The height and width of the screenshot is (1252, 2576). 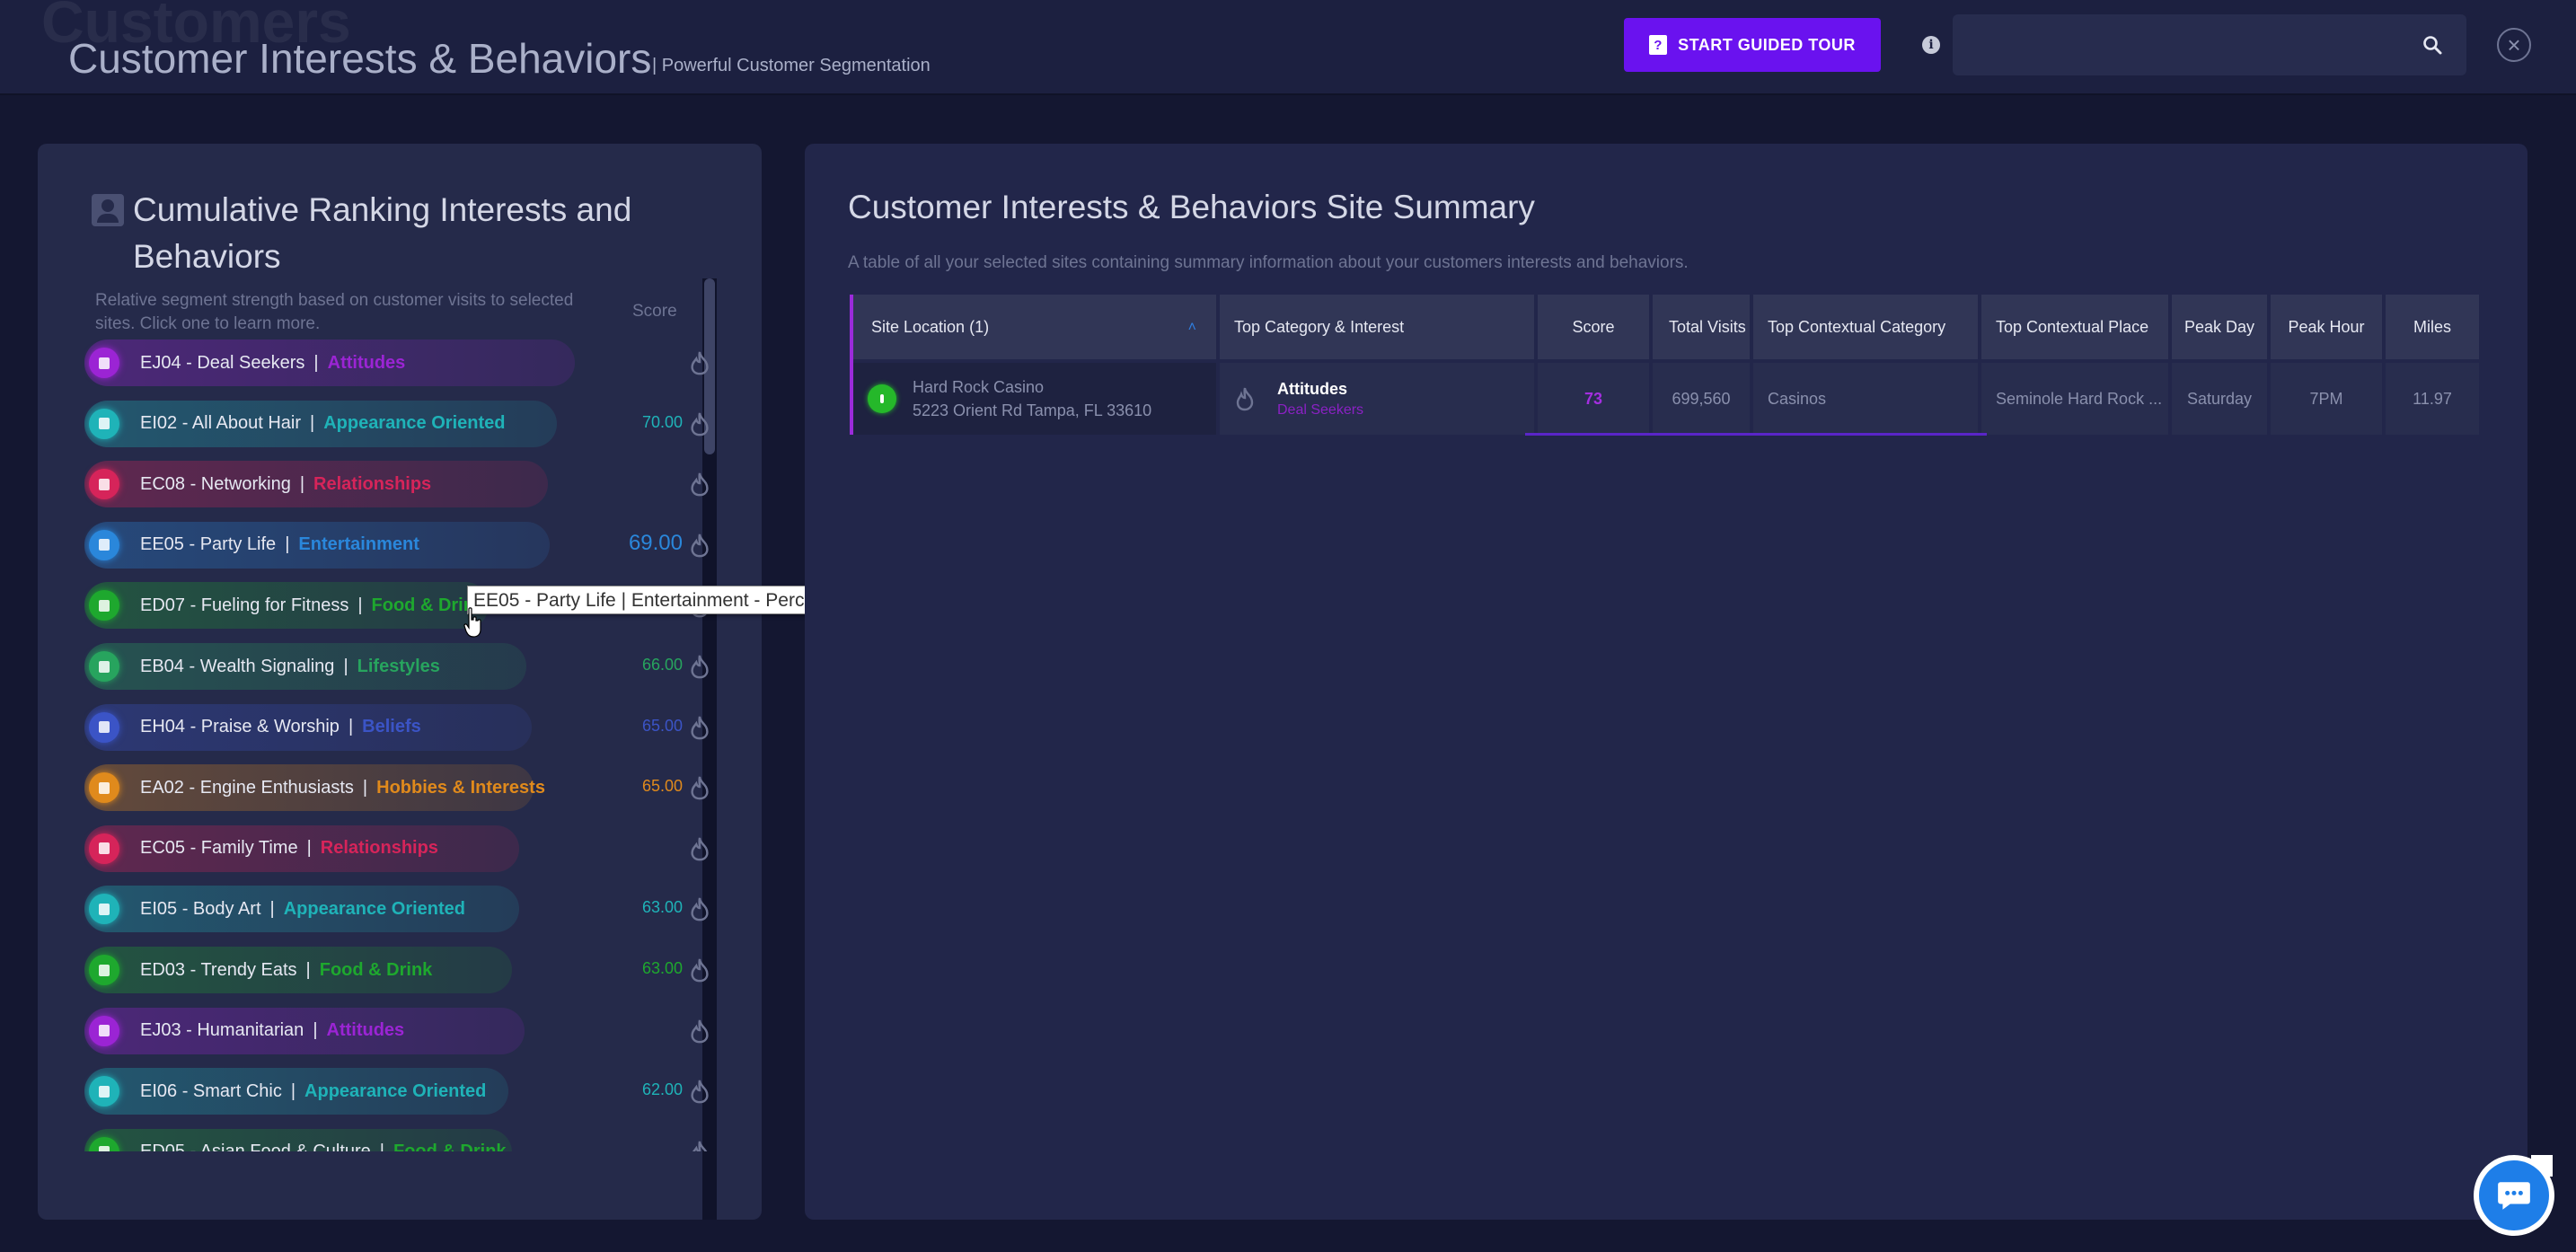 I want to click on cell-score: 73, so click(x=1593, y=399).